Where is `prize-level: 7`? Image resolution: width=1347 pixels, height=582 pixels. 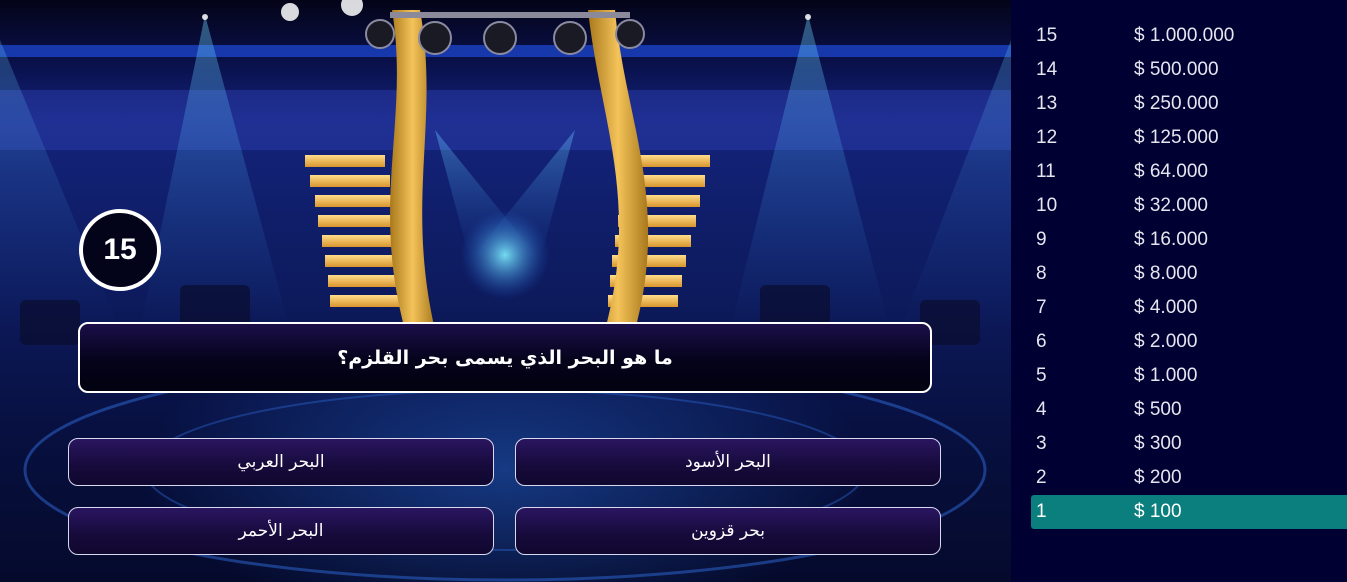
prize-level: 7 is located at coordinates (1041, 307).